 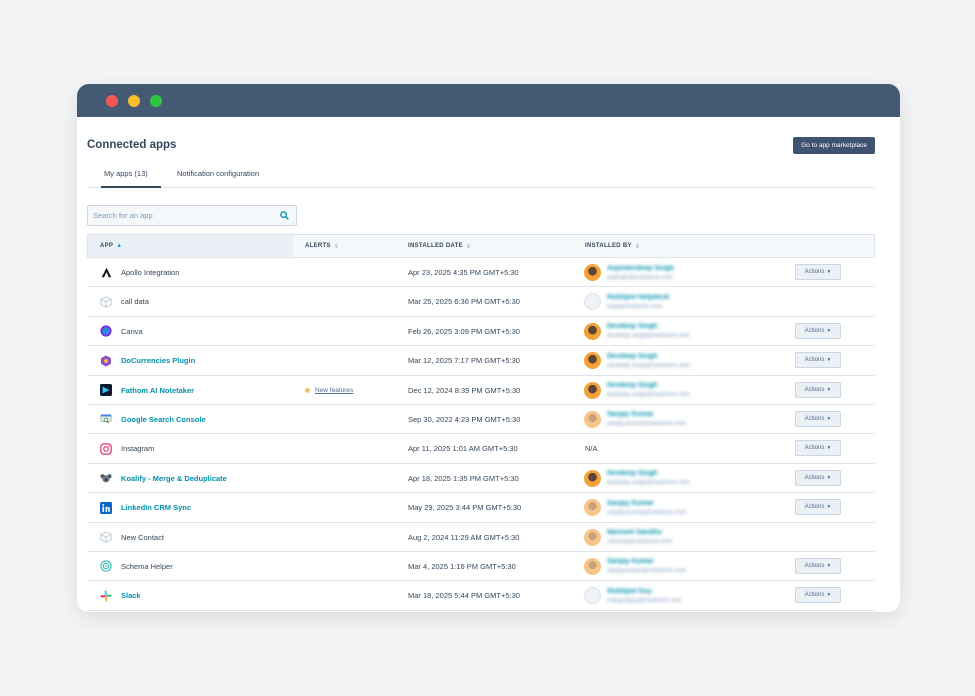 I want to click on installed-date: Apr 18, 2025 1:35 PM GMT+5:30, so click(x=463, y=478).